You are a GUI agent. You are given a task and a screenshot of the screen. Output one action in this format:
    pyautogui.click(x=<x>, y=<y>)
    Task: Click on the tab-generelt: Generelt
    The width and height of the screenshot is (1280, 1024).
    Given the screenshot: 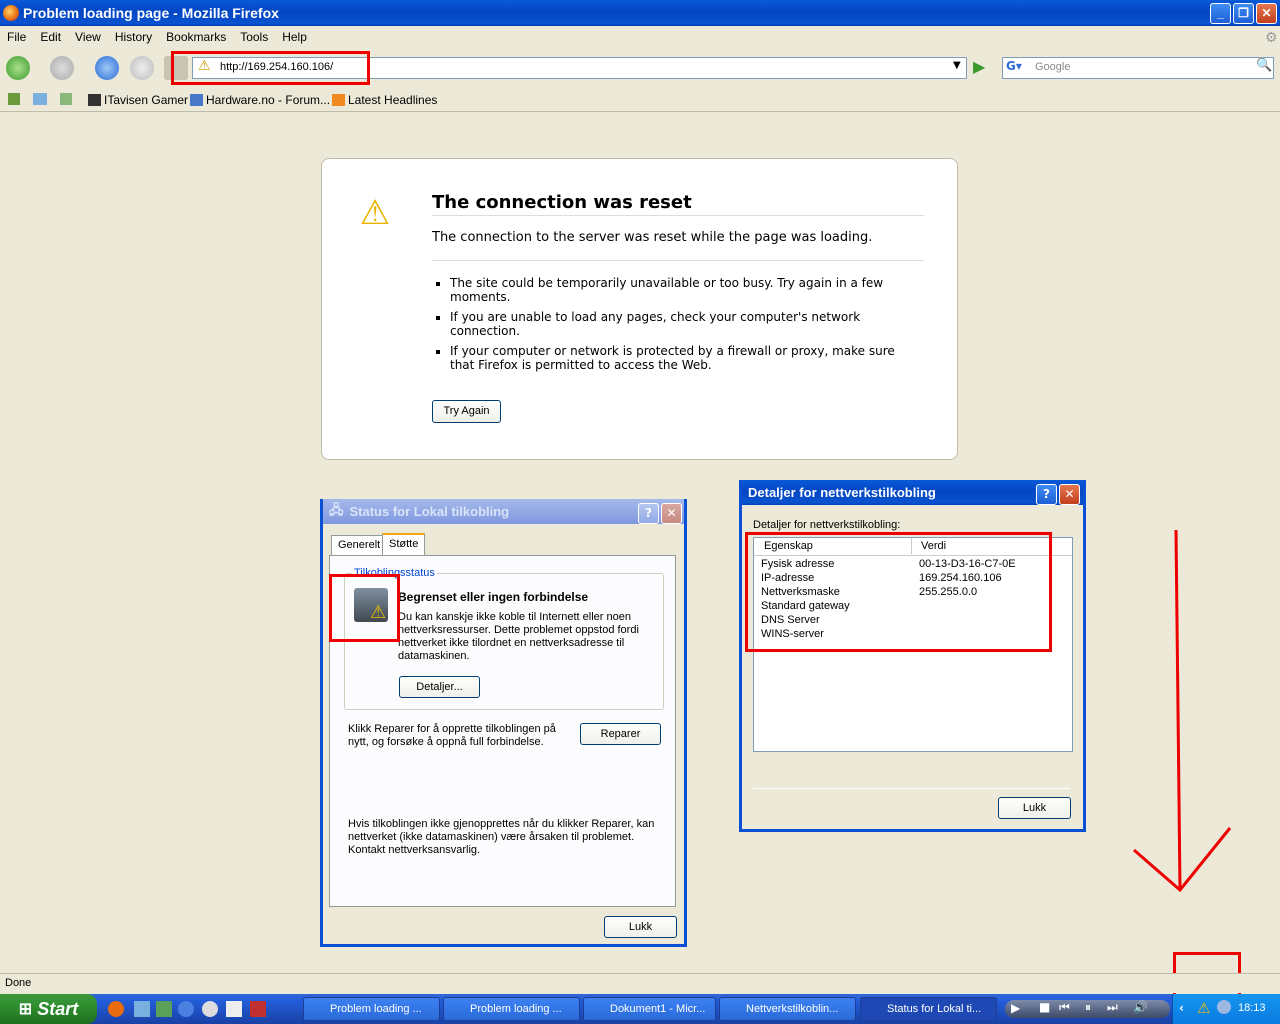 What is the action you would take?
    pyautogui.click(x=359, y=546)
    